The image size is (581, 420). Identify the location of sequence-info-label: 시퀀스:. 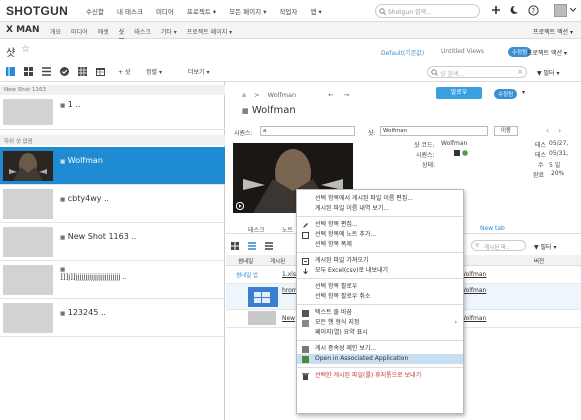
(425, 155).